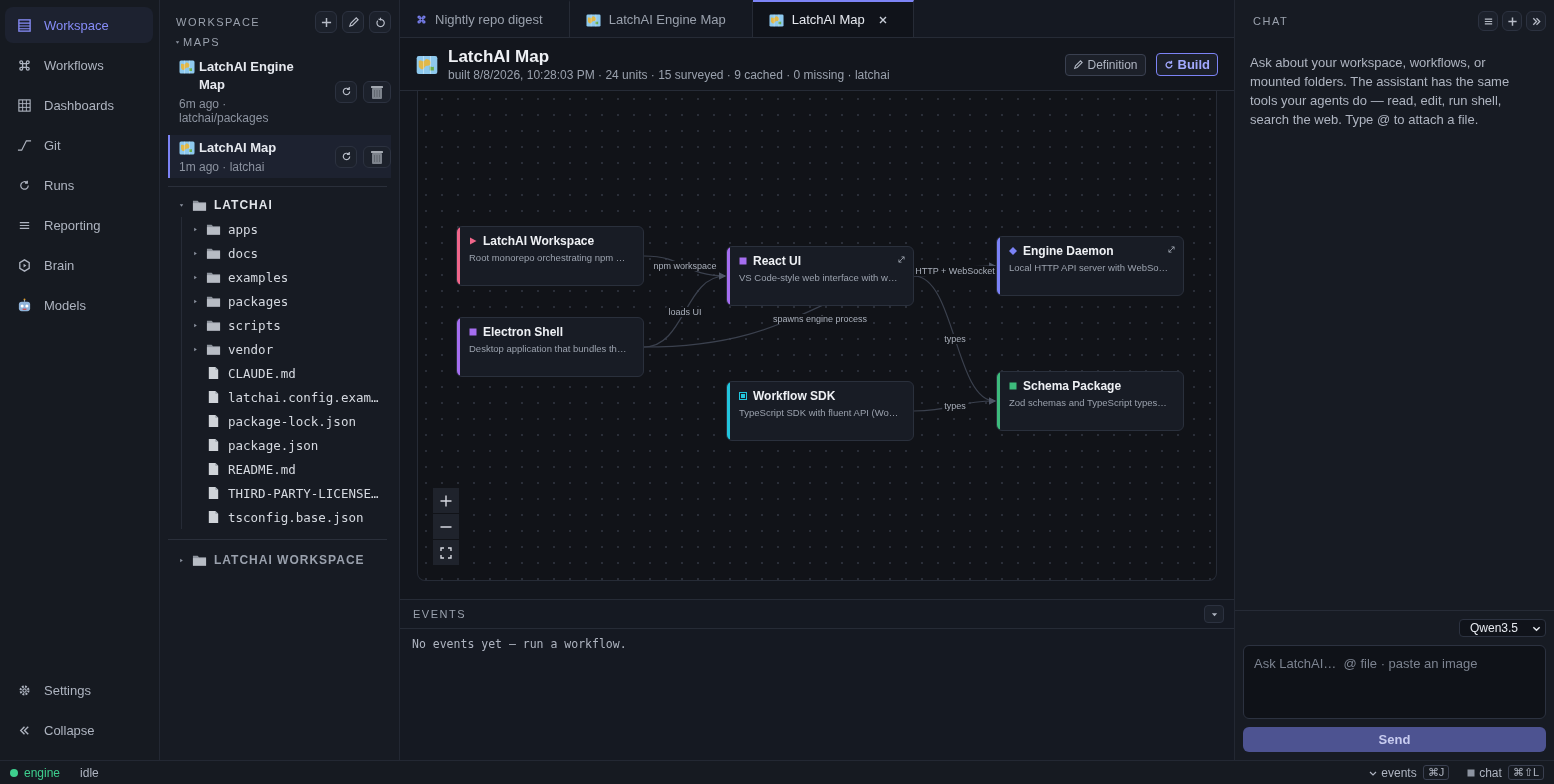 Image resolution: width=1554 pixels, height=784 pixels. Describe the element at coordinates (291, 517) in the screenshot. I see `tree-file: tsconfig.base.json` at that location.